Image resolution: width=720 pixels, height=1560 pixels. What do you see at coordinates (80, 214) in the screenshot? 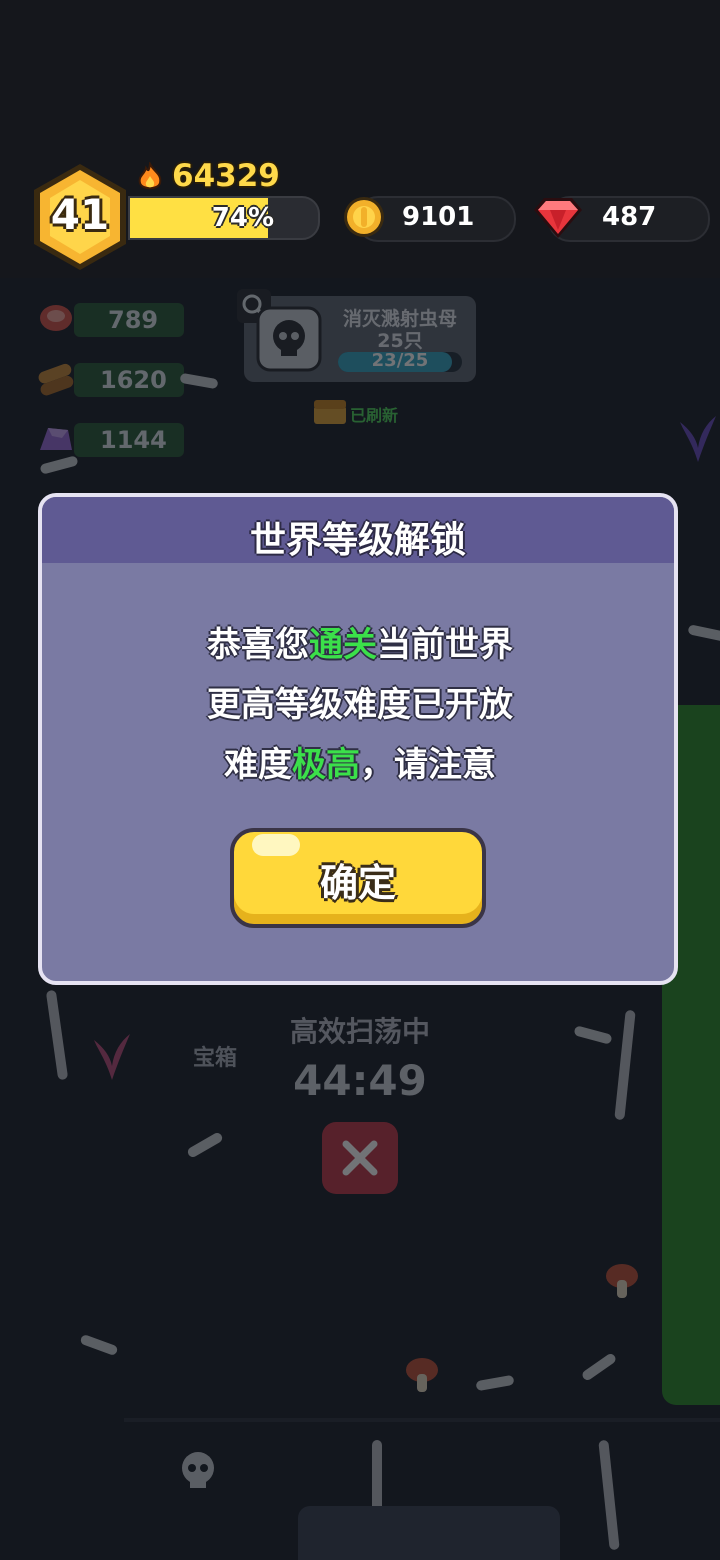
I see `player-level: 41` at bounding box center [80, 214].